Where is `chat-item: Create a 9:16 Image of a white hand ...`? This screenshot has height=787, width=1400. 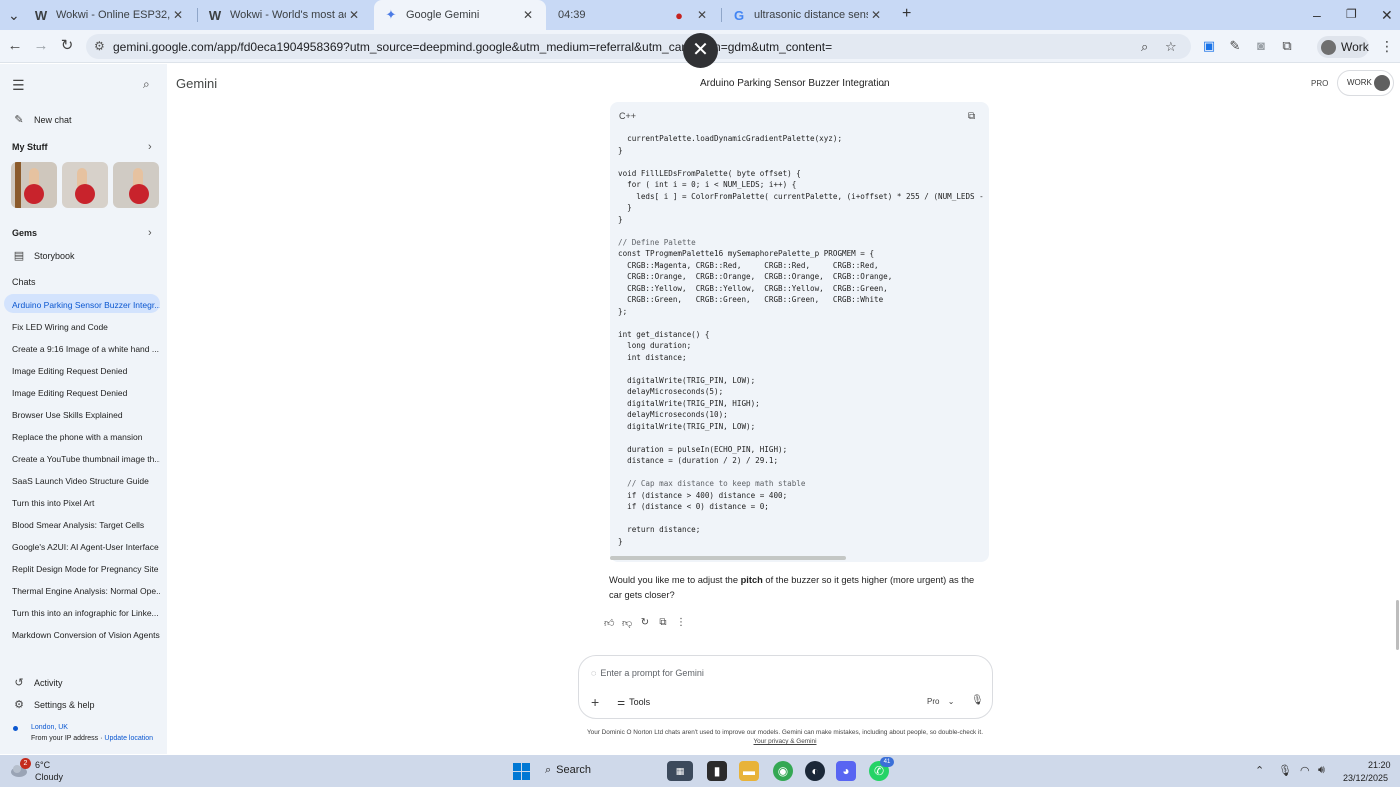 chat-item: Create a 9:16 Image of a white hand ... is located at coordinates (86, 349).